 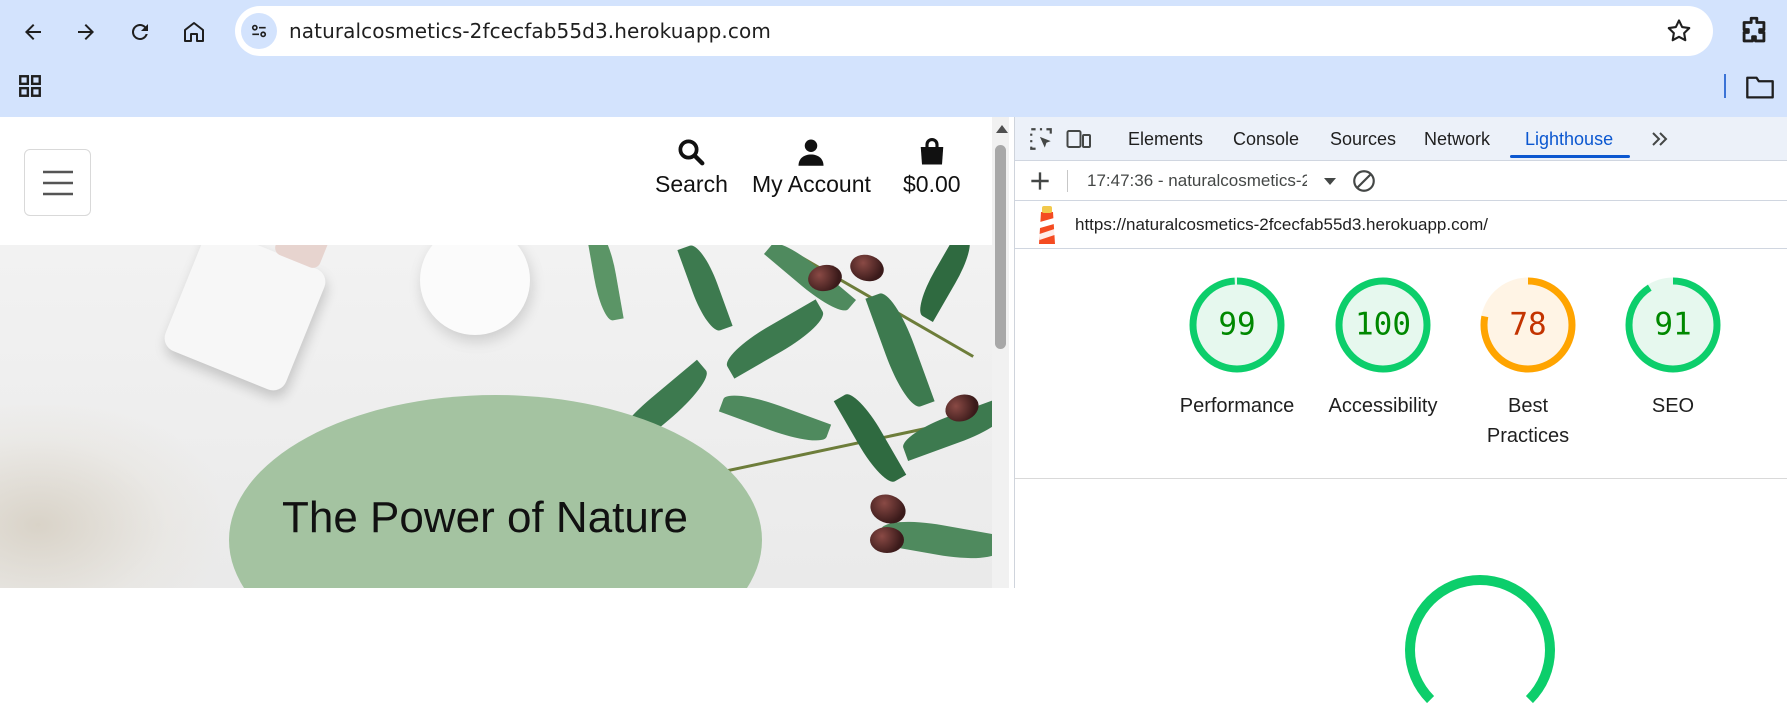 I want to click on my-account-label: My Account, so click(x=811, y=184).